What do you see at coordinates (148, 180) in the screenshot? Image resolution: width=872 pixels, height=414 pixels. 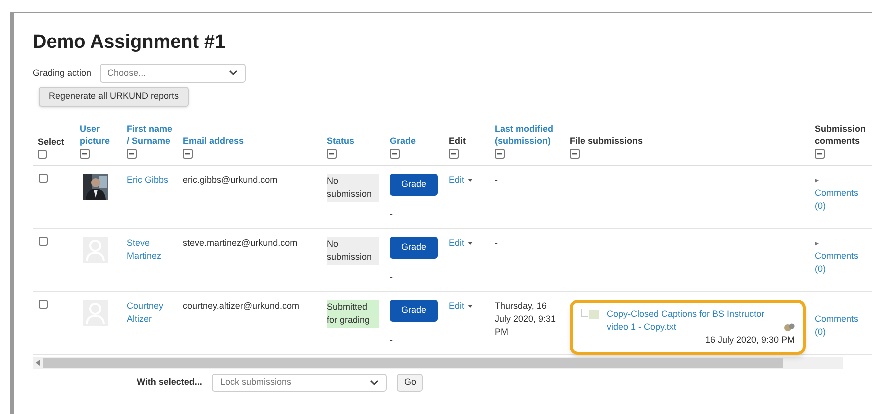 I see `student-name-link: Eric Gibbs` at bounding box center [148, 180].